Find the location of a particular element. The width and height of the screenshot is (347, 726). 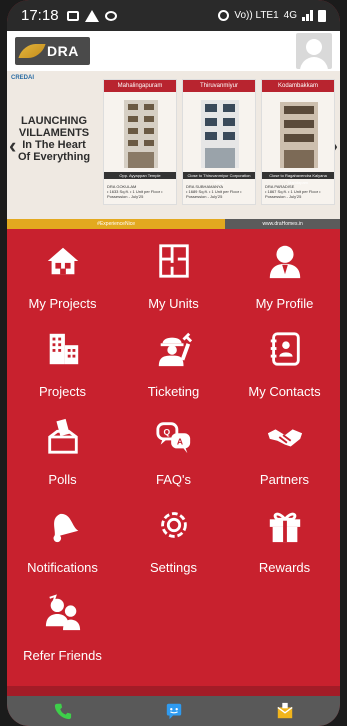

headline-line-2: VILLAMENTS is located at coordinates (54, 133).